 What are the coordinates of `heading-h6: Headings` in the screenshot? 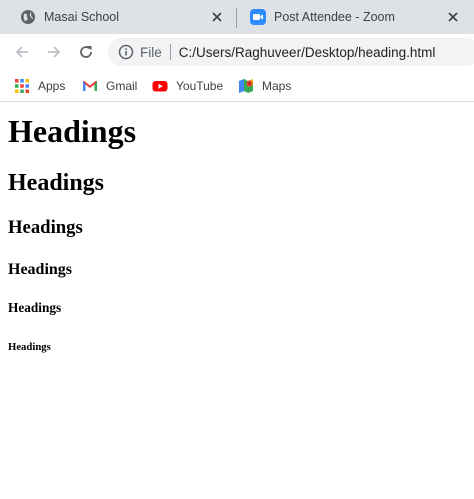 It's located at (29, 347).